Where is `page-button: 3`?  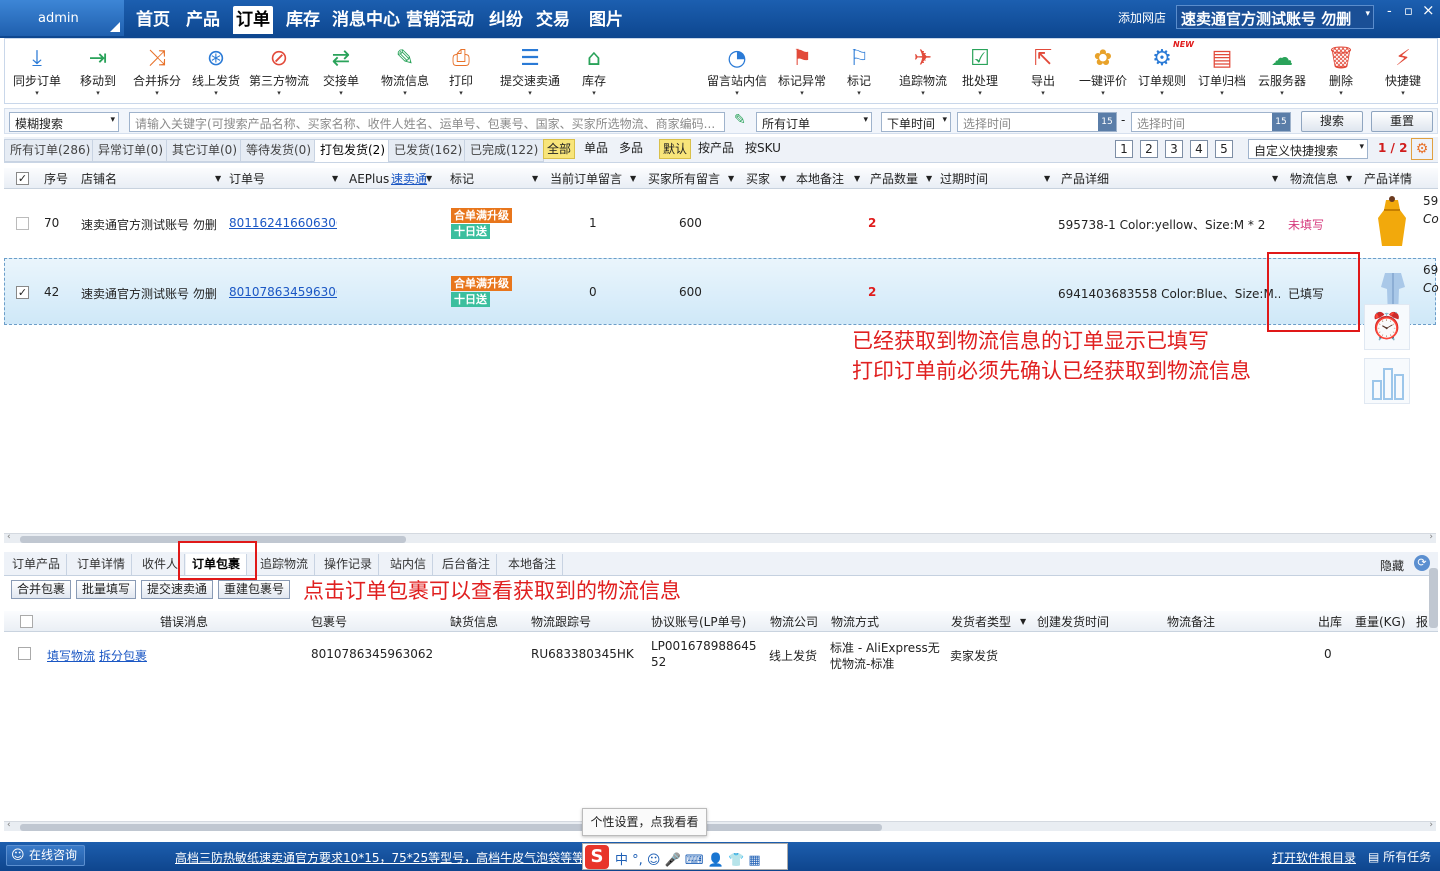 page-button: 3 is located at coordinates (1174, 149).